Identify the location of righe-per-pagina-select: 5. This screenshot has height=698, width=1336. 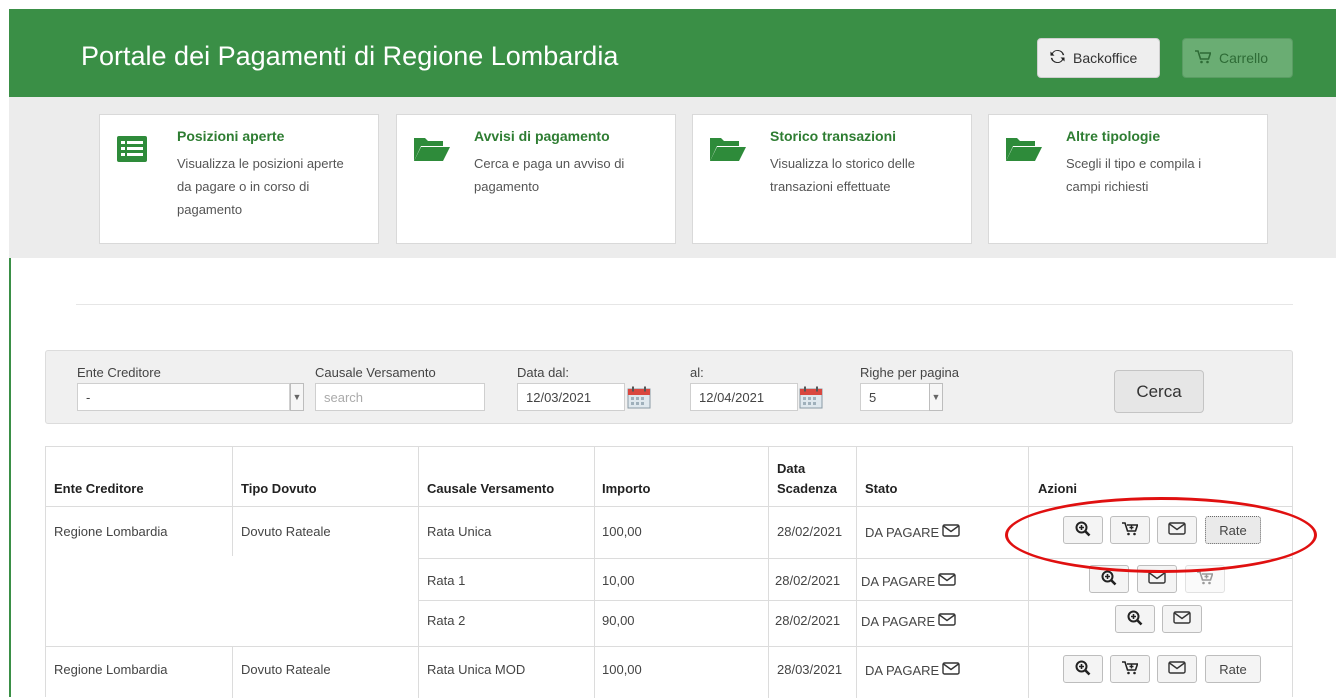
(895, 397).